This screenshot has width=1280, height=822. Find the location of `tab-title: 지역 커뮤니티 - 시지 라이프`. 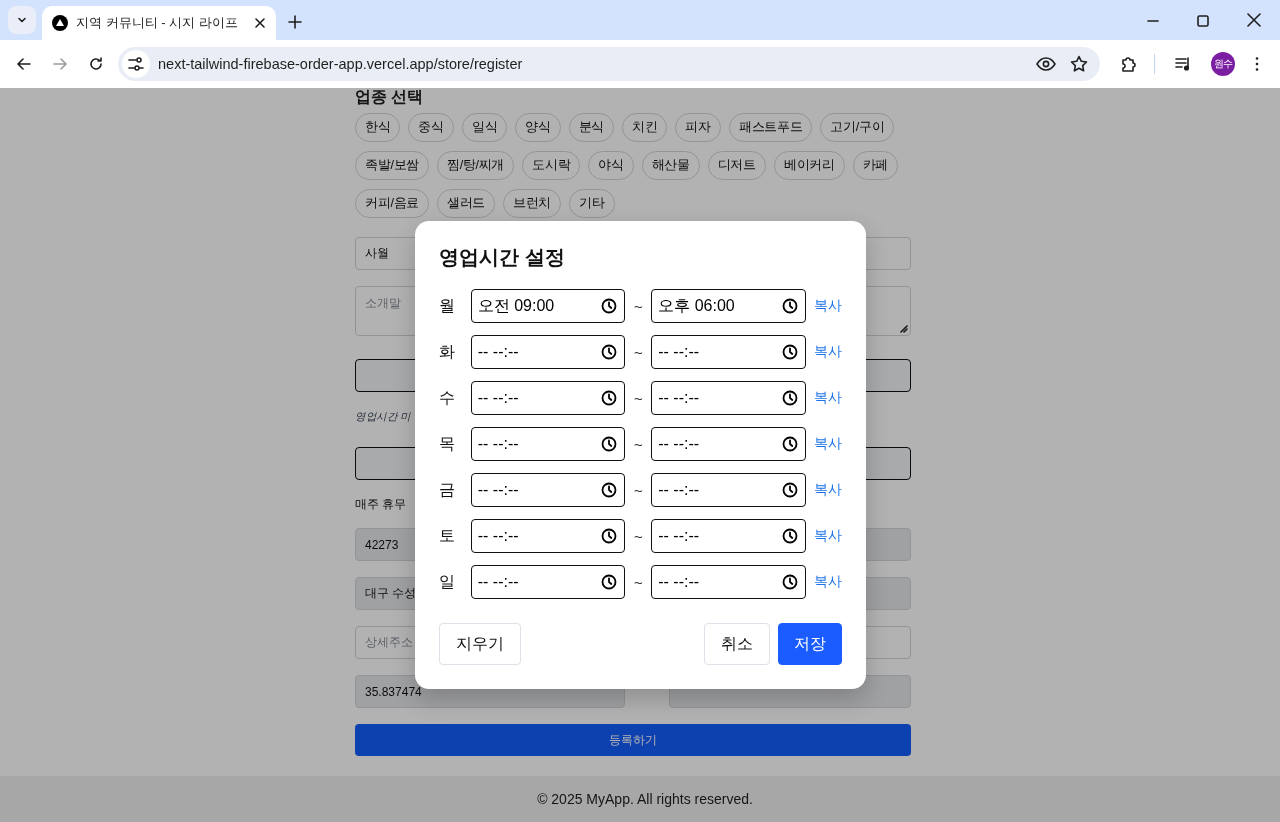

tab-title: 지역 커뮤니티 - 시지 라이프 is located at coordinates (157, 23).